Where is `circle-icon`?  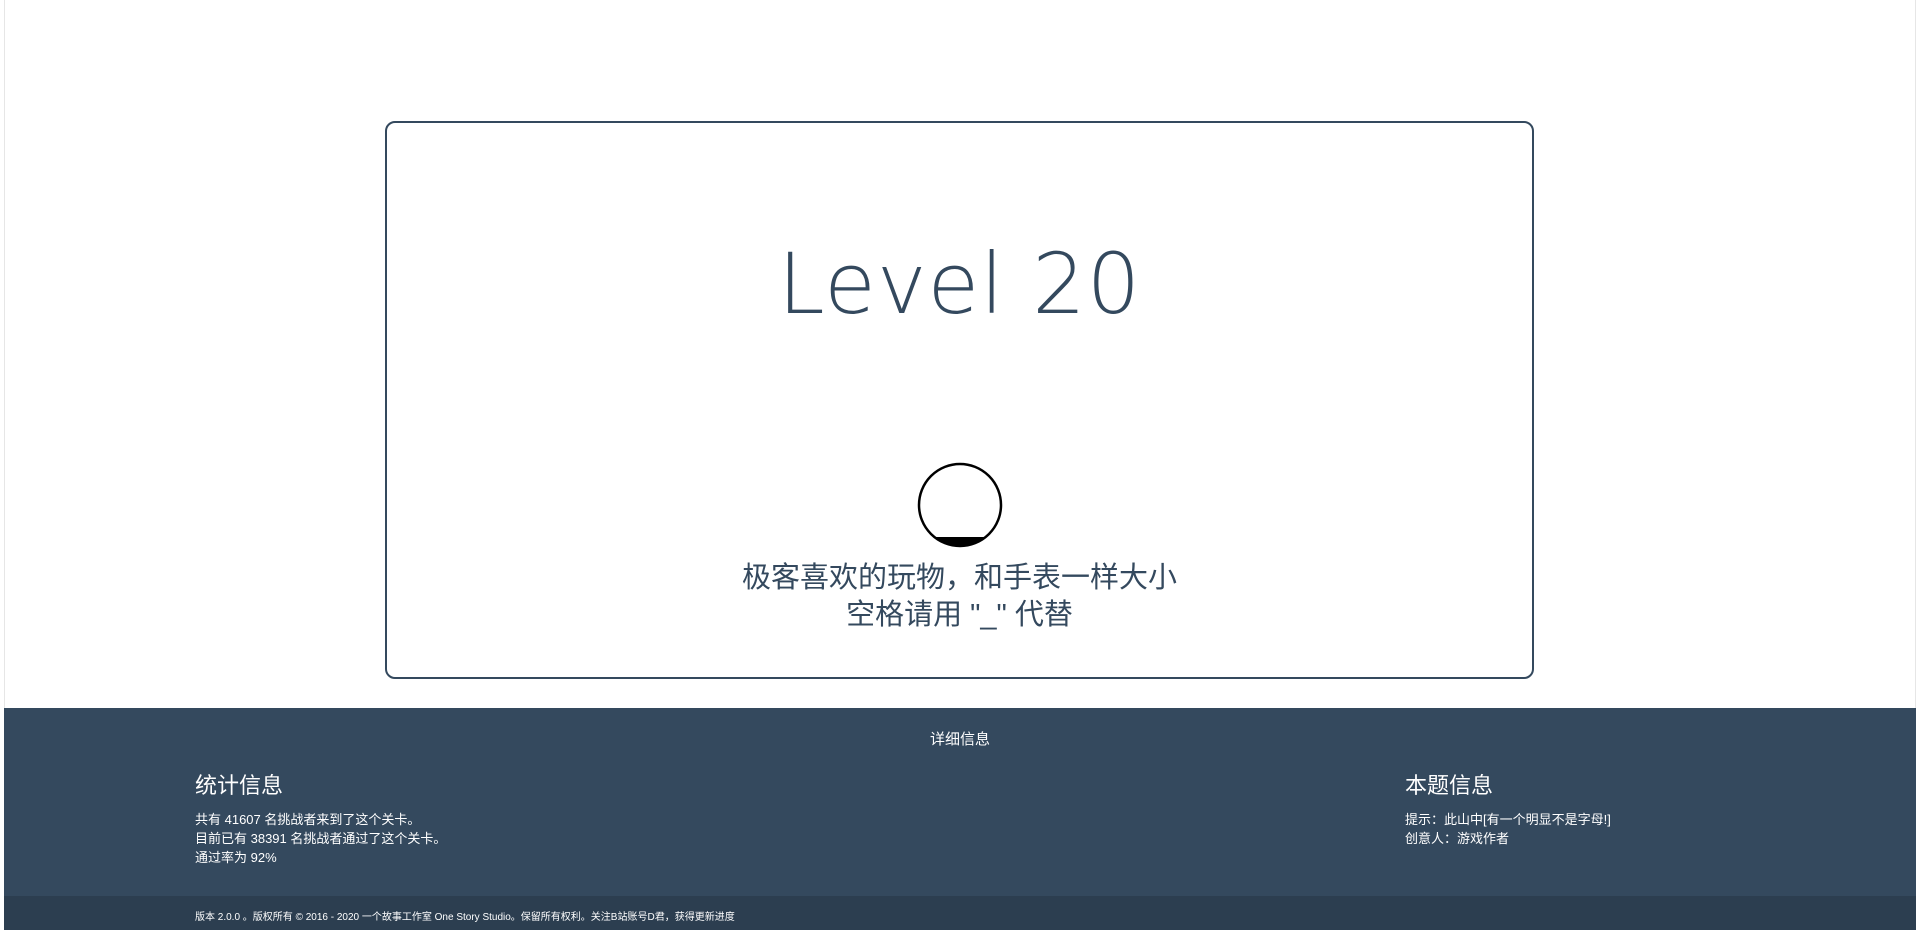
circle-icon is located at coordinates (960, 505).